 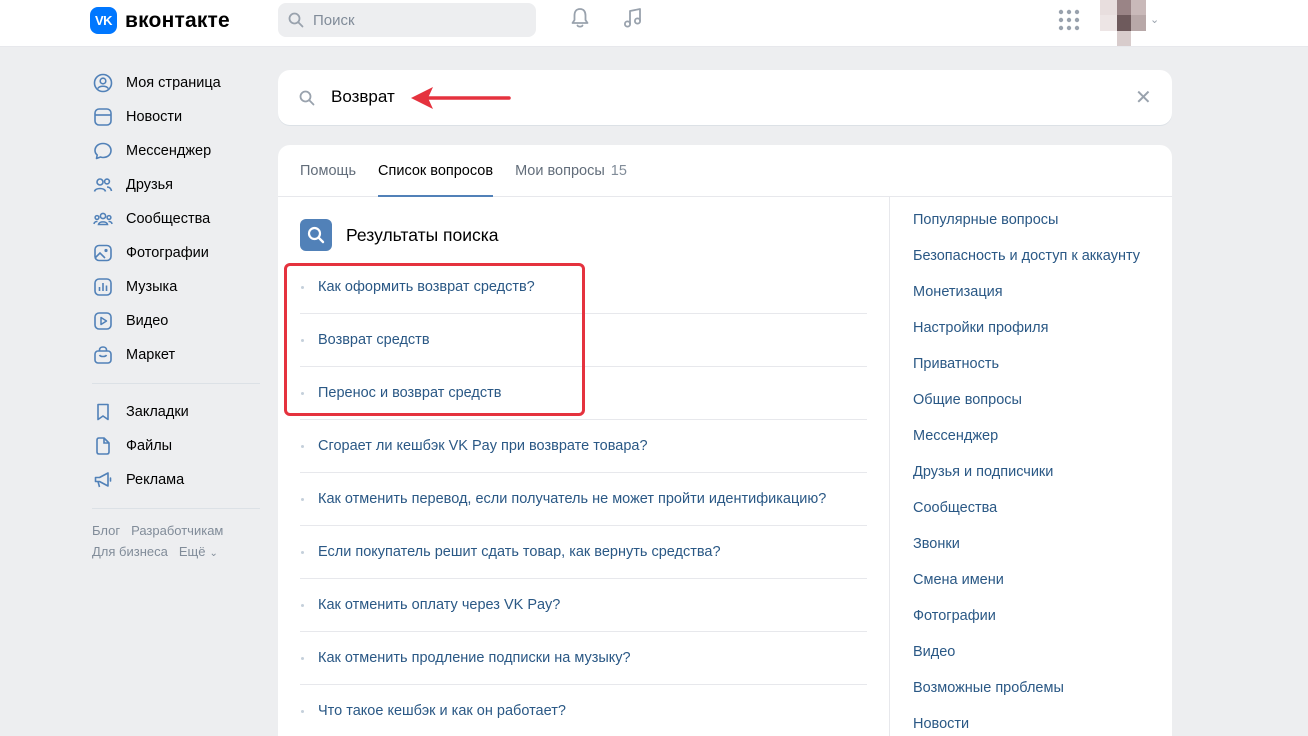 I want to click on help-tabs: Помощь Список вопросов Мои вопросы 15, so click(x=725, y=171).